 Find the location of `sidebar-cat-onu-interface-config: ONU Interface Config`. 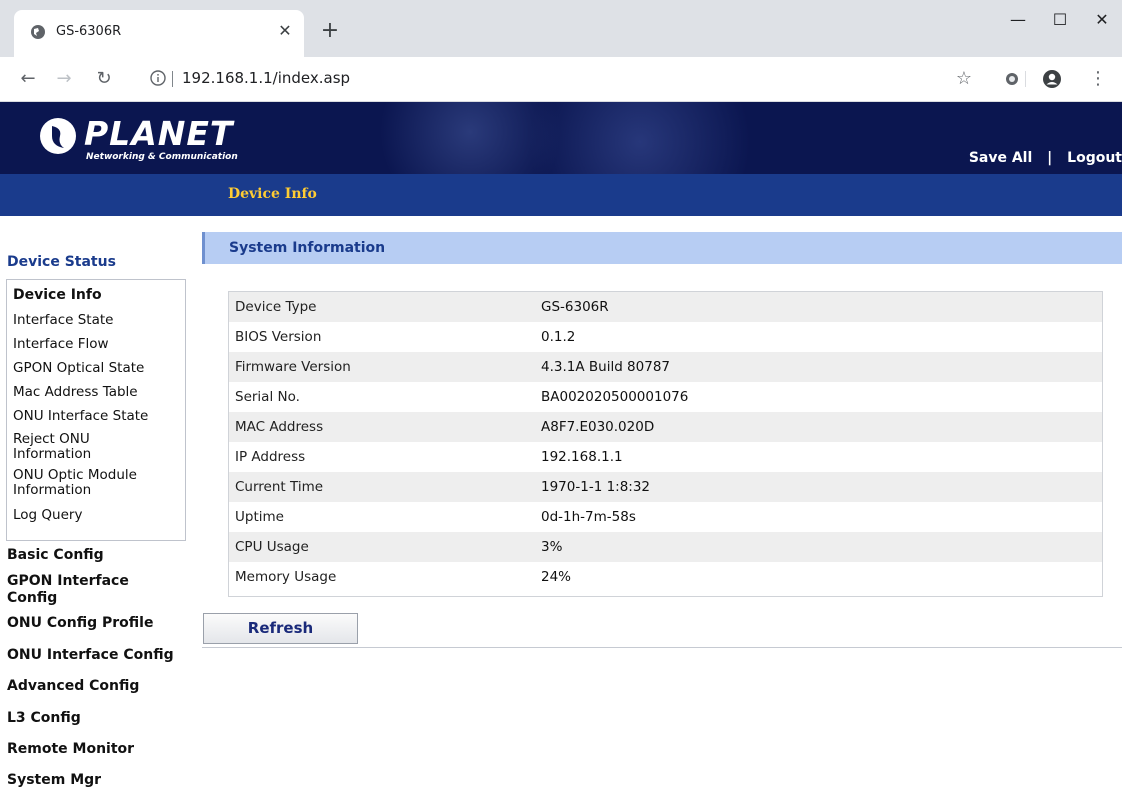

sidebar-cat-onu-interface-config: ONU Interface Config is located at coordinates (90, 655).